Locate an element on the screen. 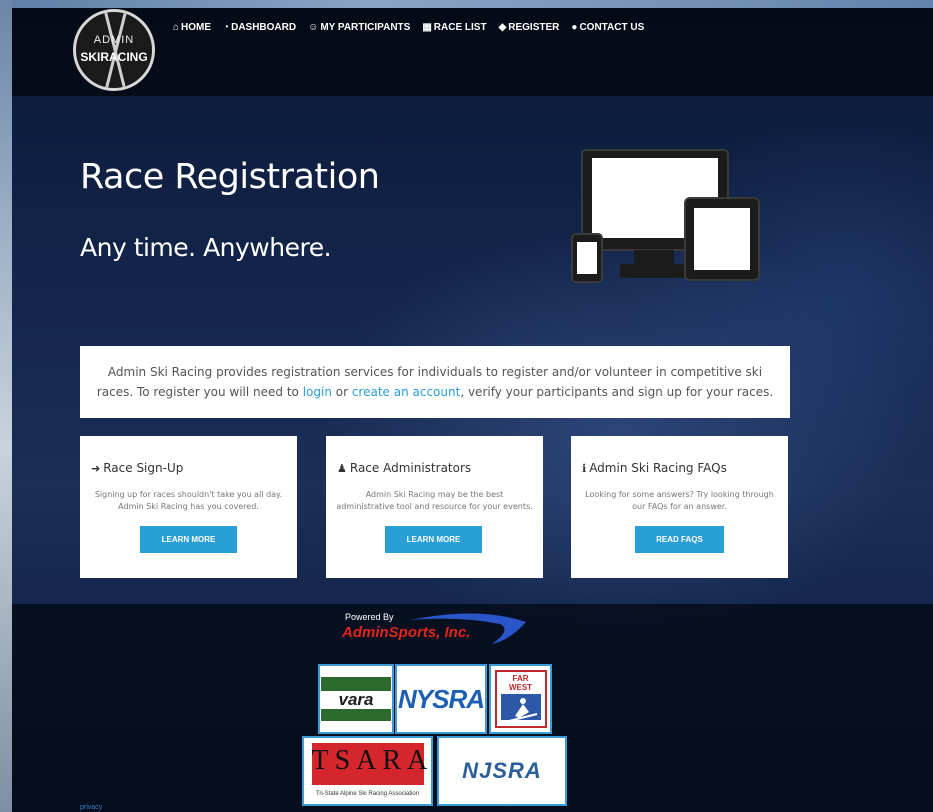 Image resolution: width=933 pixels, height=812 pixels. chat-icon: ● is located at coordinates (574, 27).